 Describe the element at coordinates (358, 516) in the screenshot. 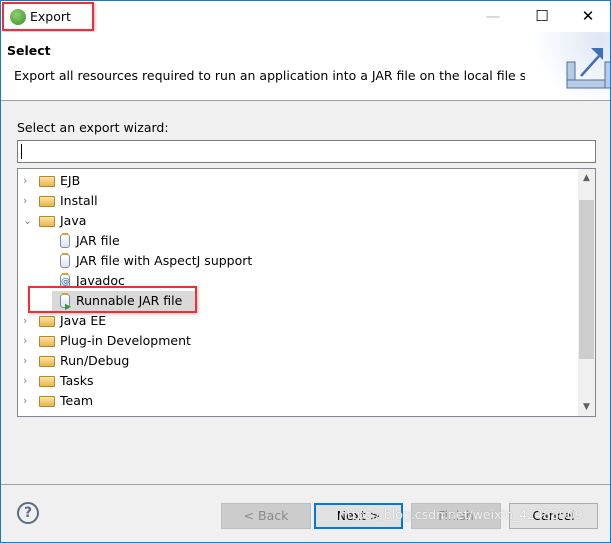

I see `next-button: Next >` at that location.